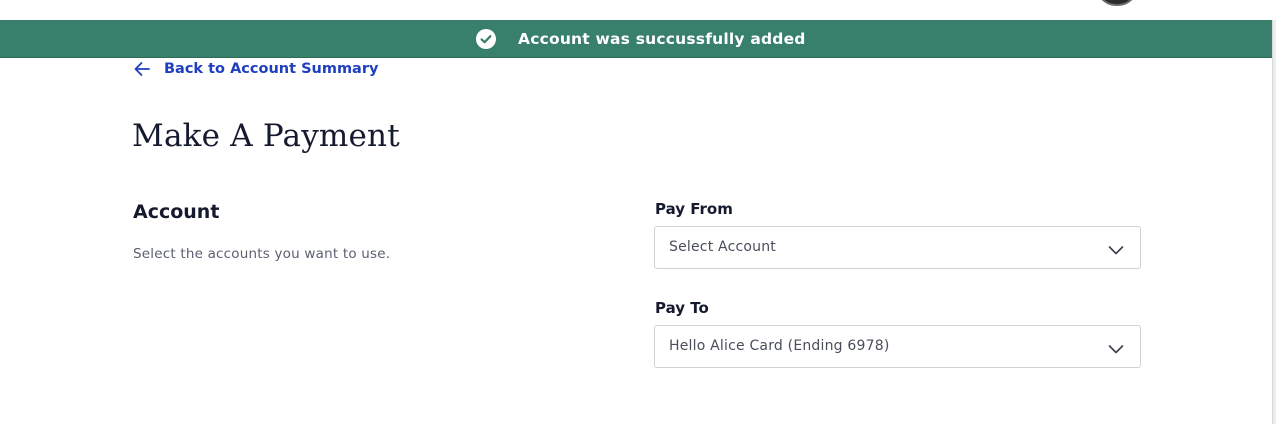 The image size is (1276, 424). I want to click on page-title: Make A Payment, so click(266, 136).